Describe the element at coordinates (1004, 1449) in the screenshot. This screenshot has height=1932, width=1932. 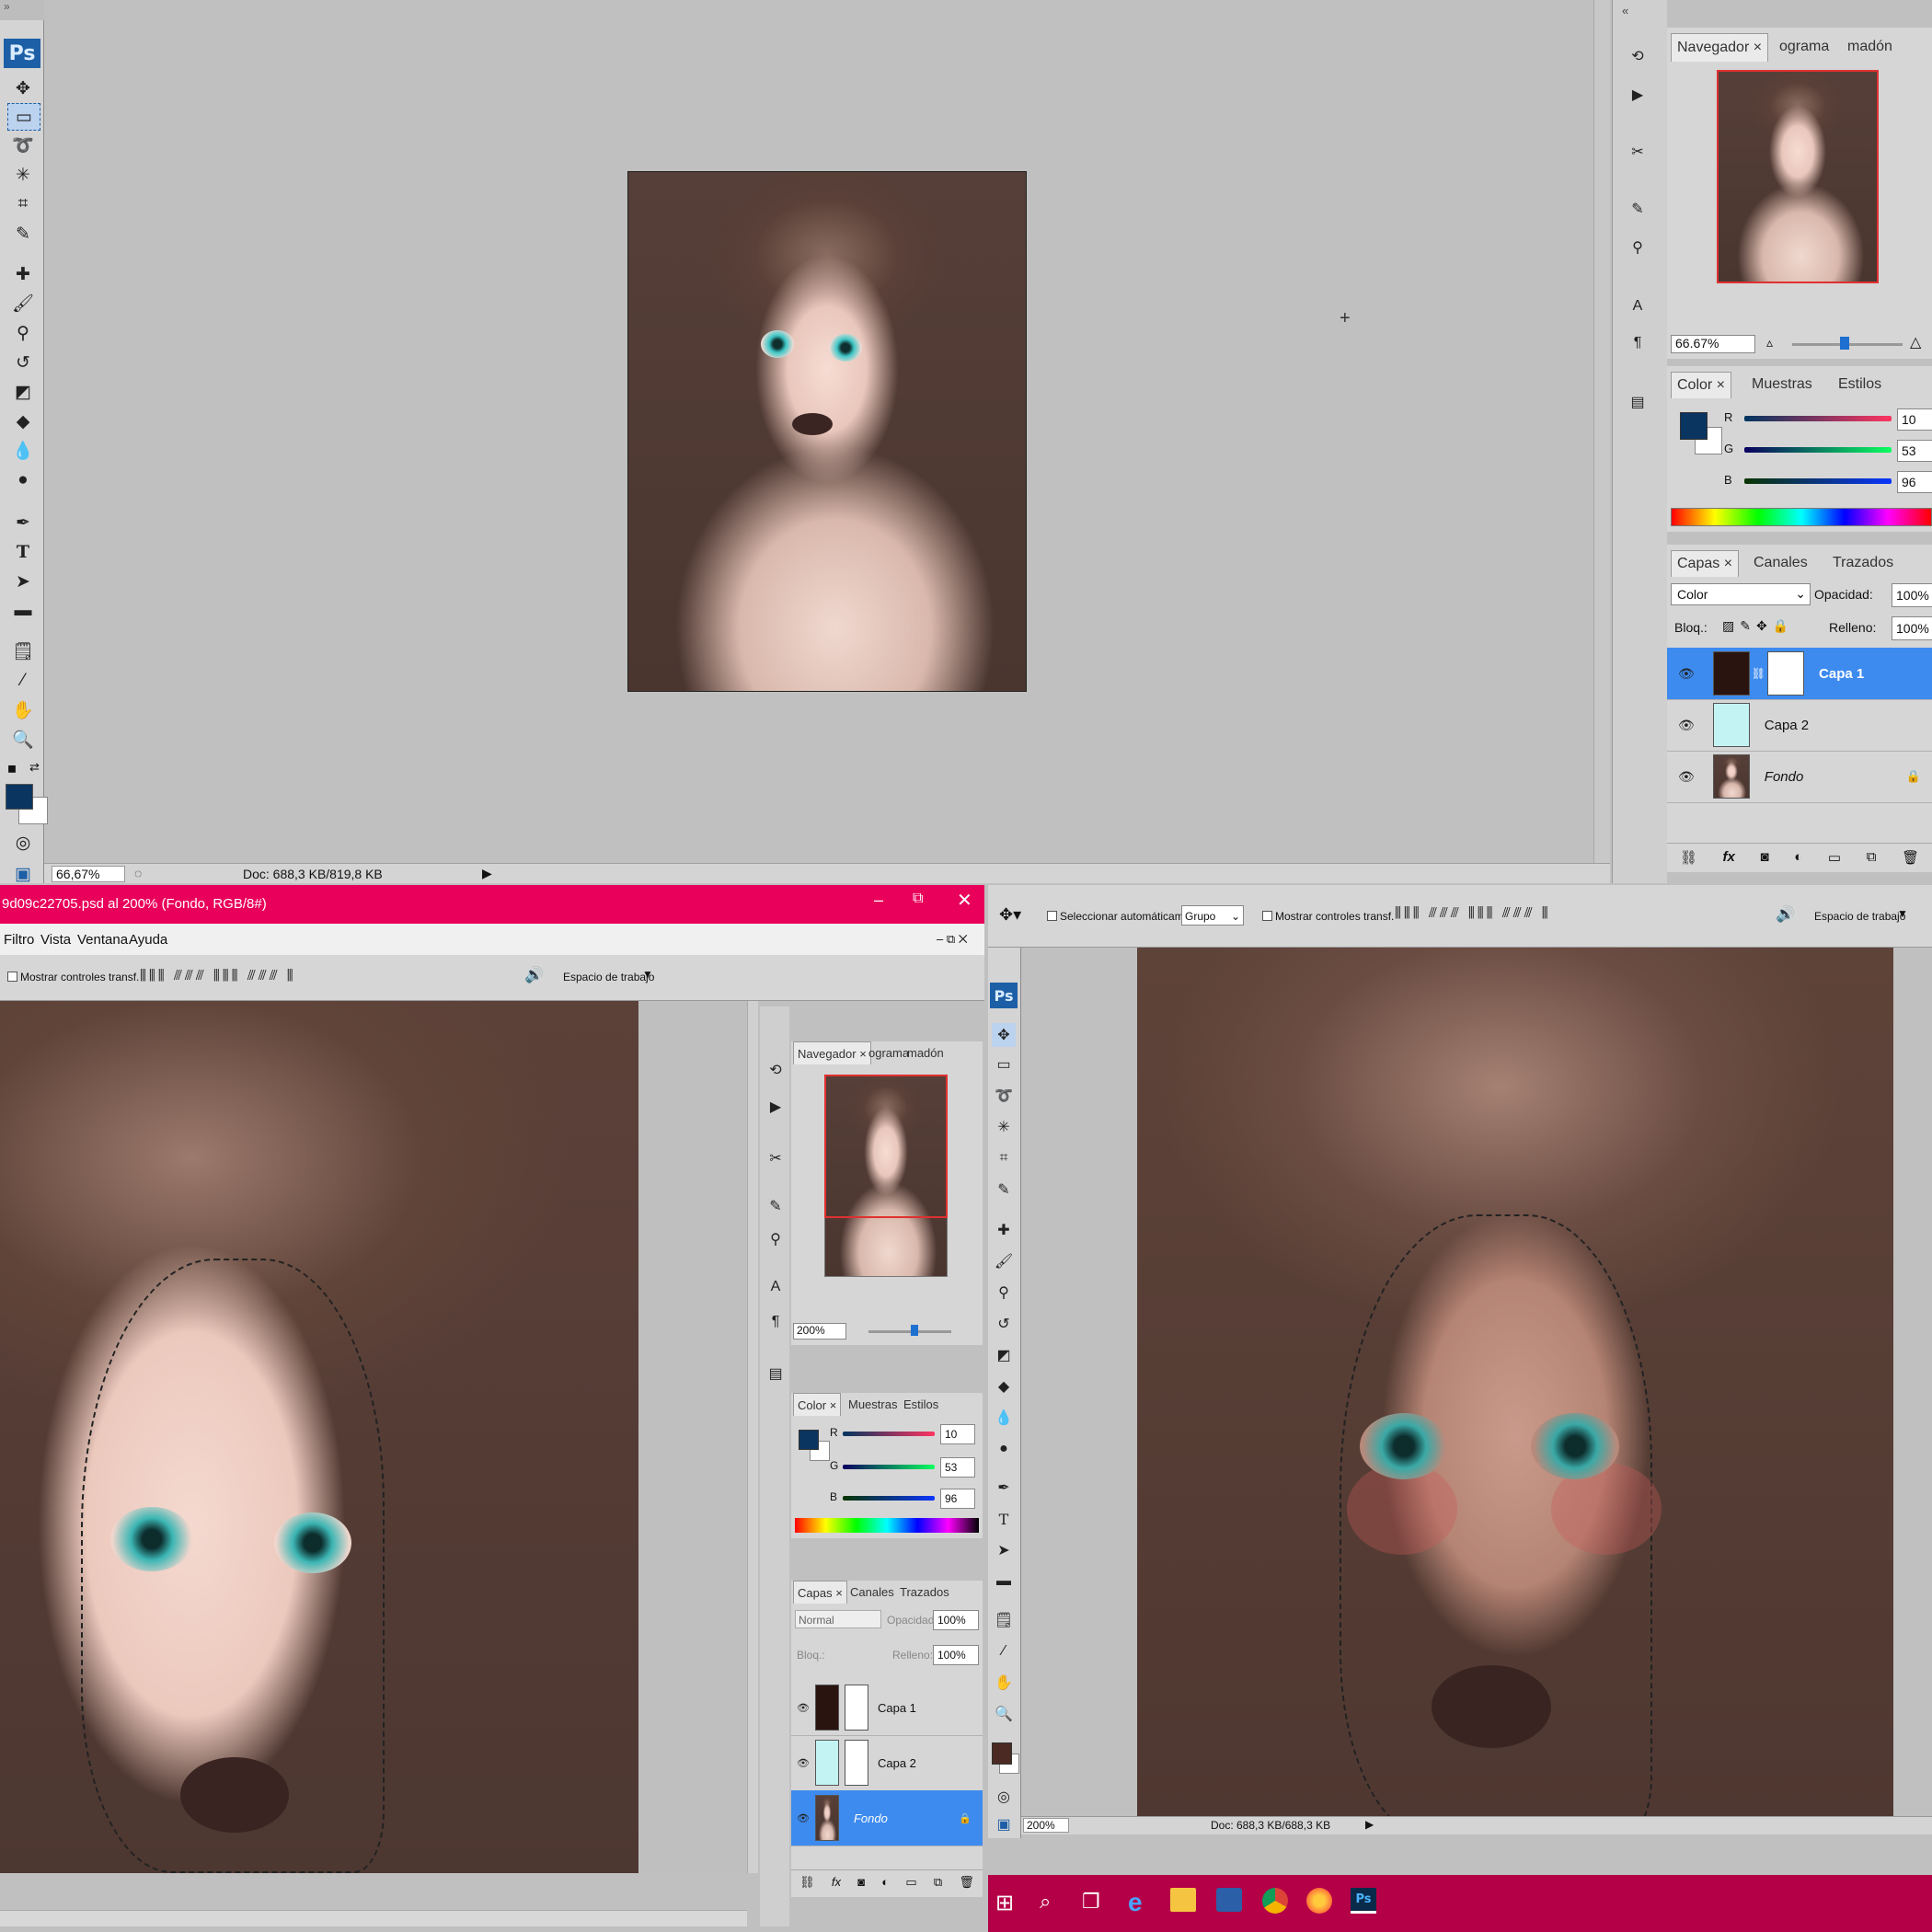
I see `dodge-tool-icon: ●` at that location.